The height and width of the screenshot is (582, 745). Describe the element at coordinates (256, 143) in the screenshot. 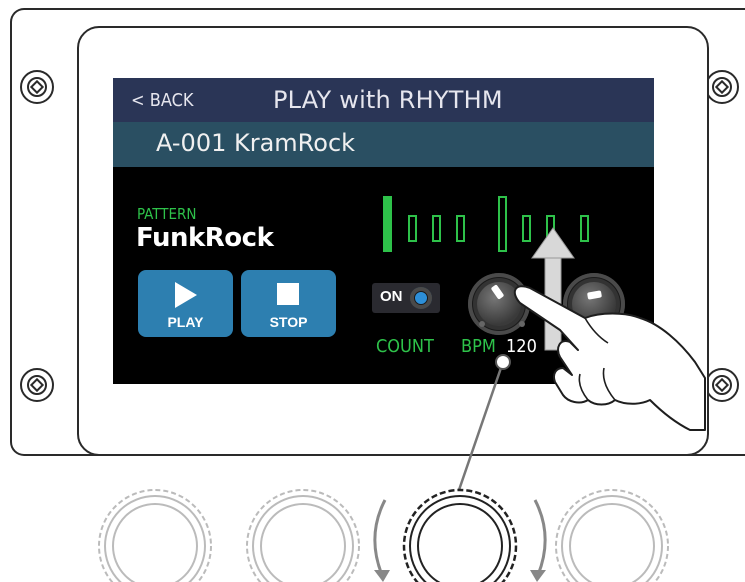

I see `patch-name: A-001 KramRock` at that location.